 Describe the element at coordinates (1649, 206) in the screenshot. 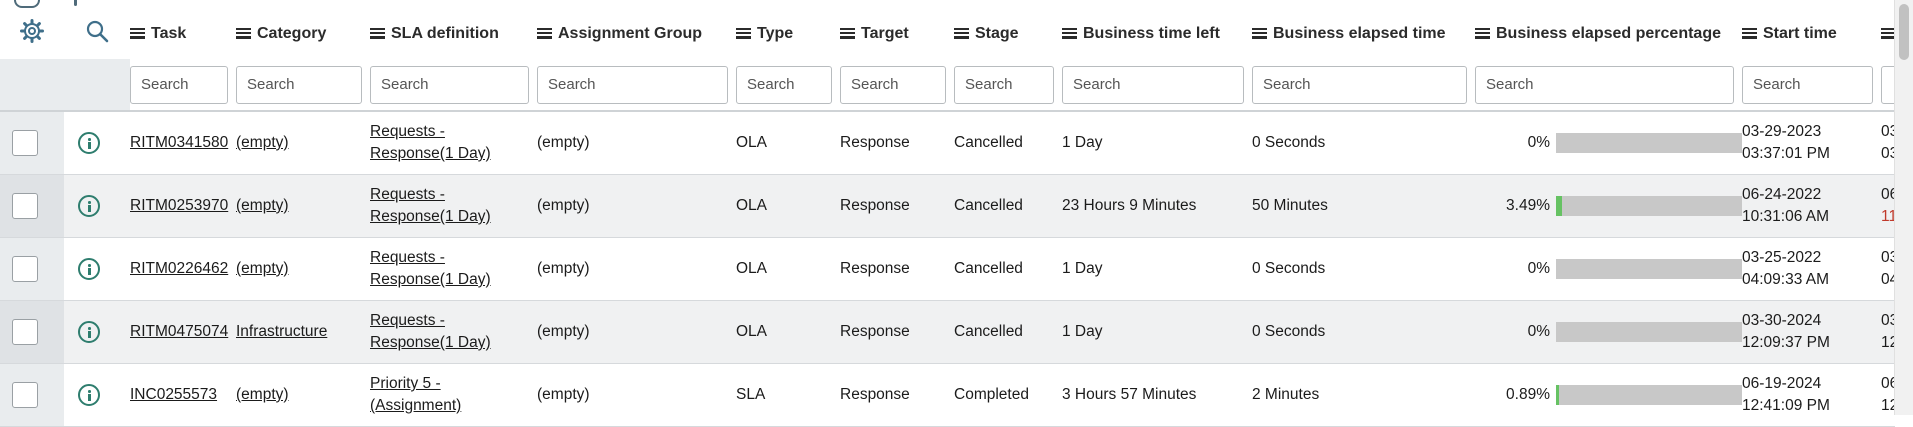

I see `elapsed-progress-bar` at that location.